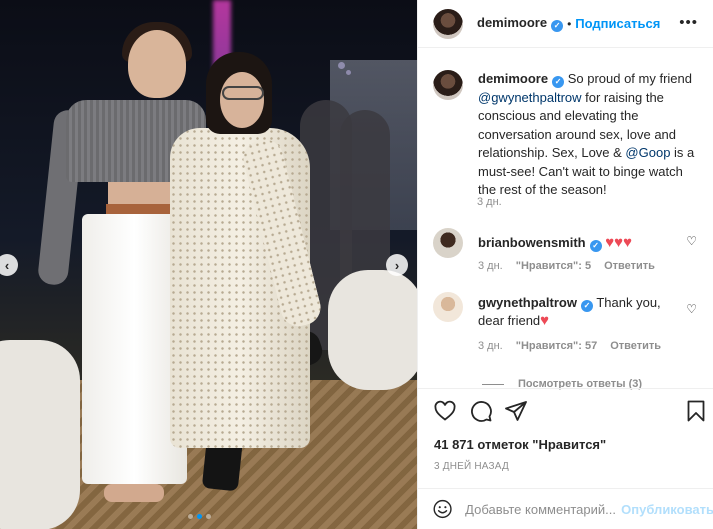  Describe the element at coordinates (520, 444) in the screenshot. I see `likes-count: 41 871 отметок "Нравится"` at that location.